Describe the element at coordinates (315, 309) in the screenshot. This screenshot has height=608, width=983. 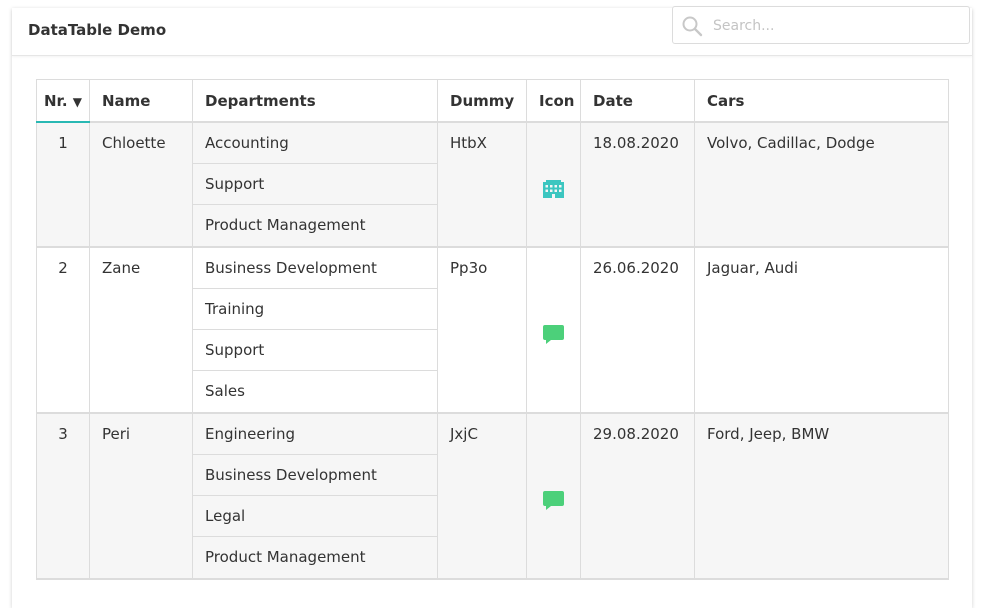
I see `department-item: Training` at that location.